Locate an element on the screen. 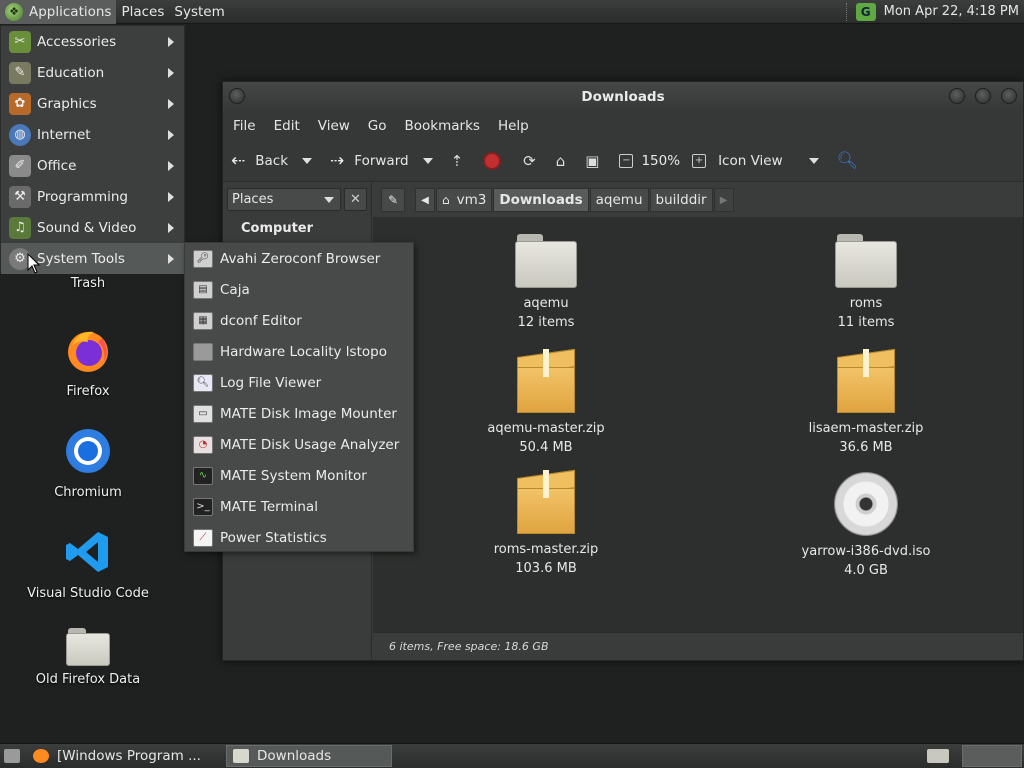 The image size is (1024, 768). internet-icon: ◍ is located at coordinates (20, 134).